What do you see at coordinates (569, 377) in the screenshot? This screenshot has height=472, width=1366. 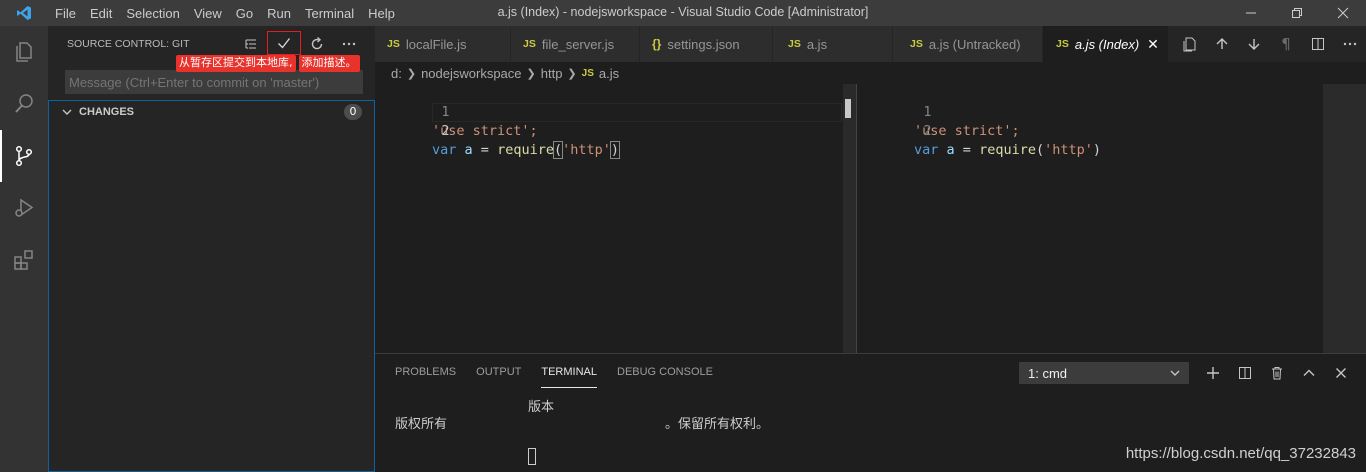 I see `tab-terminal: TERMINAL` at bounding box center [569, 377].